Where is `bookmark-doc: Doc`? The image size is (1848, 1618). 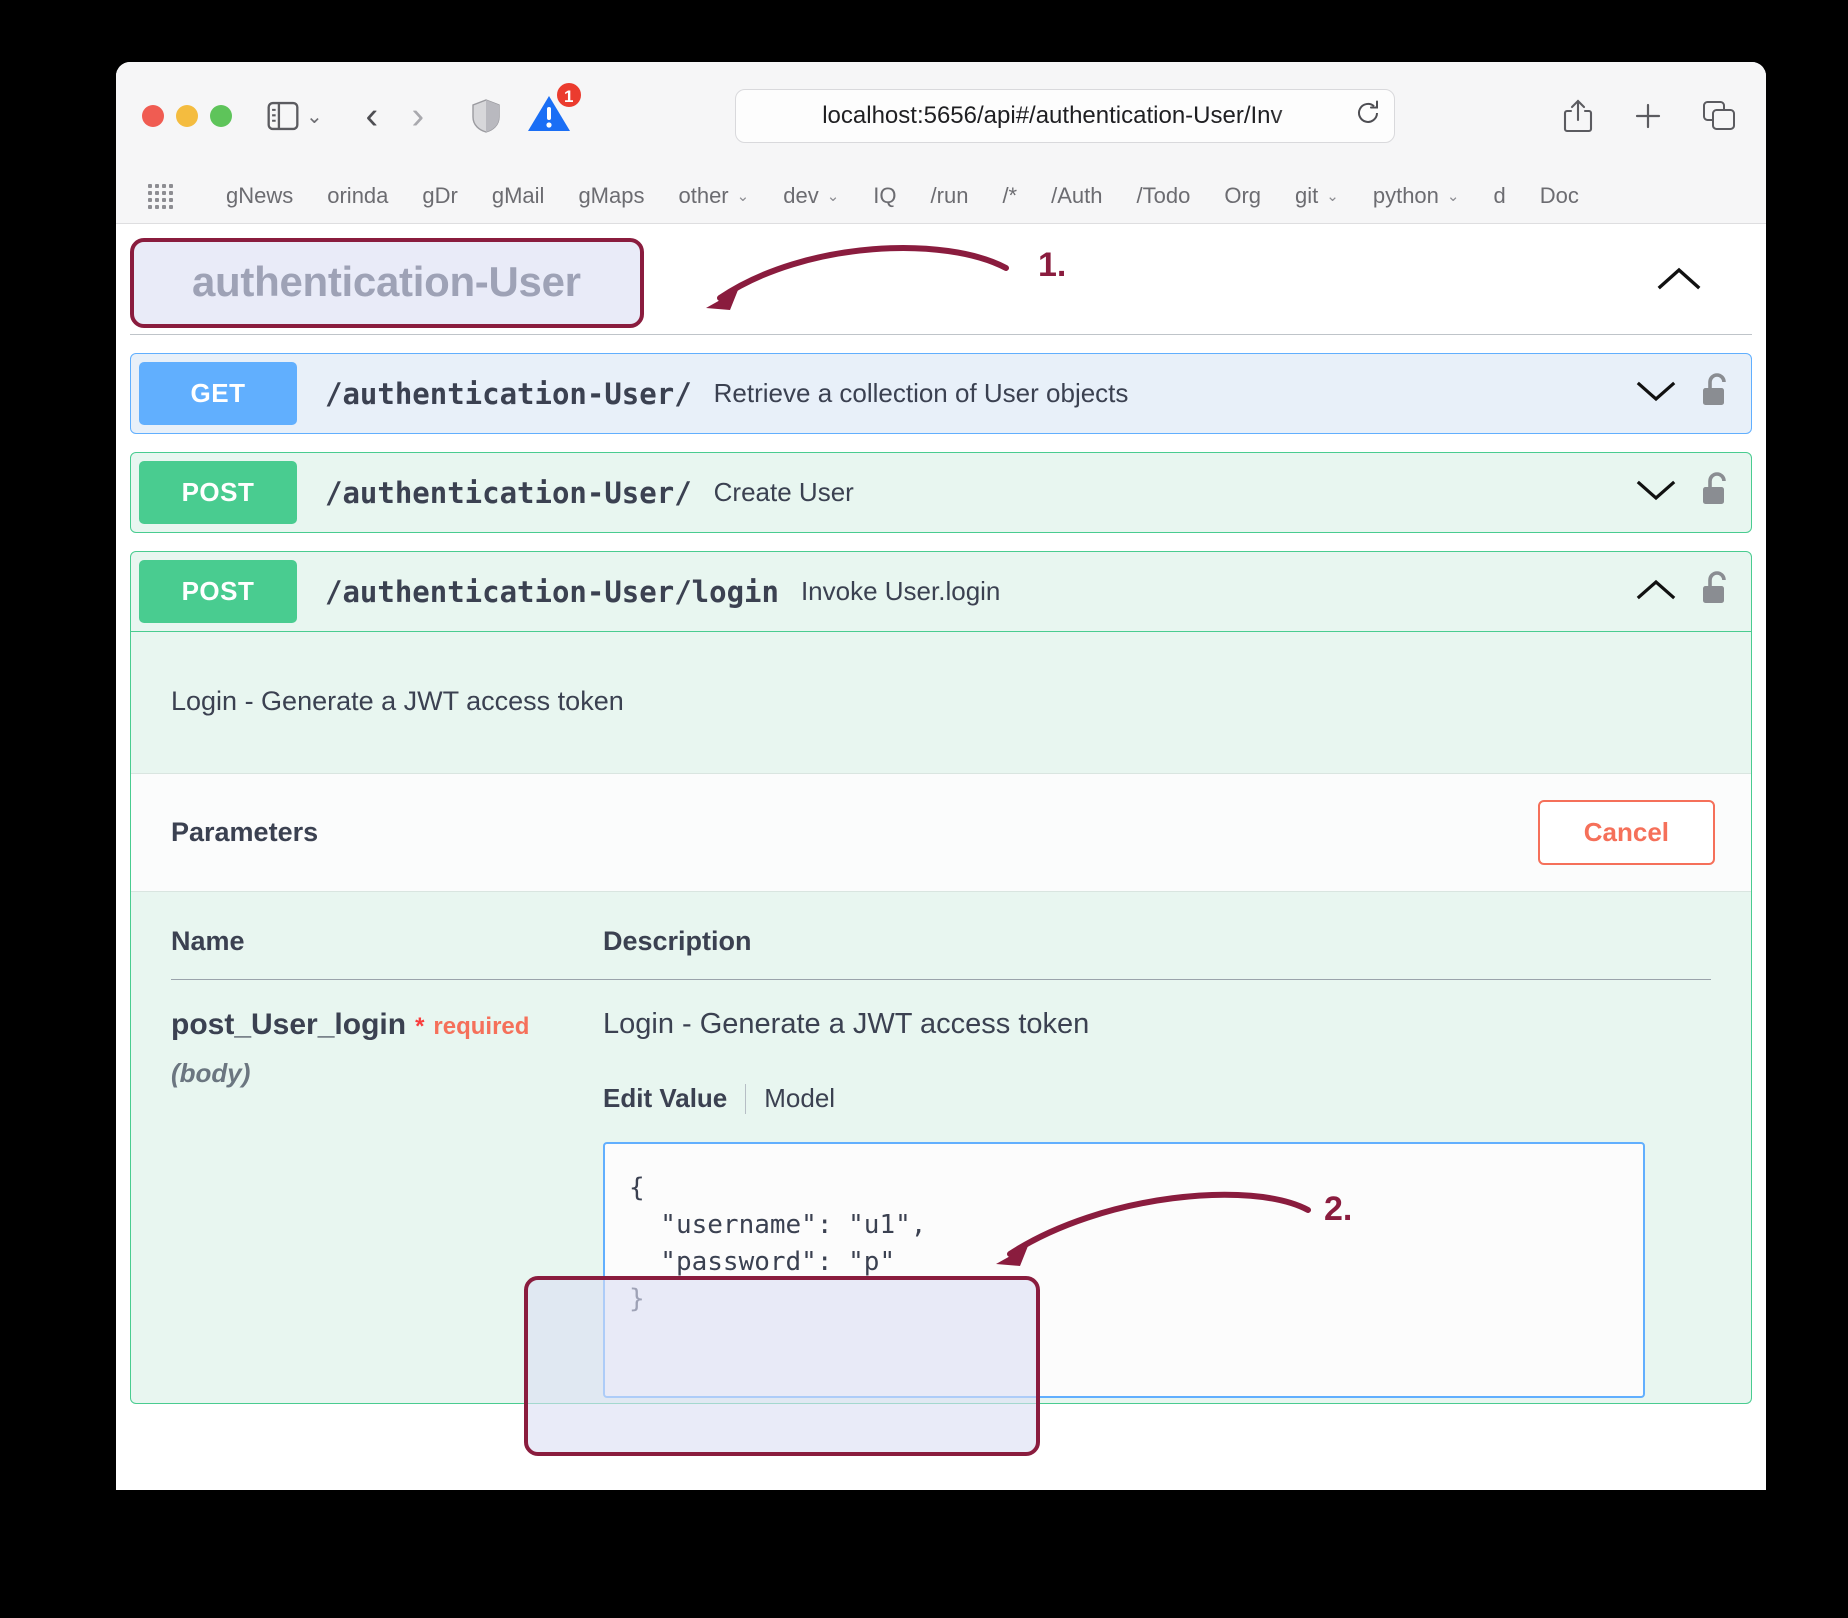 bookmark-doc: Doc is located at coordinates (1559, 196).